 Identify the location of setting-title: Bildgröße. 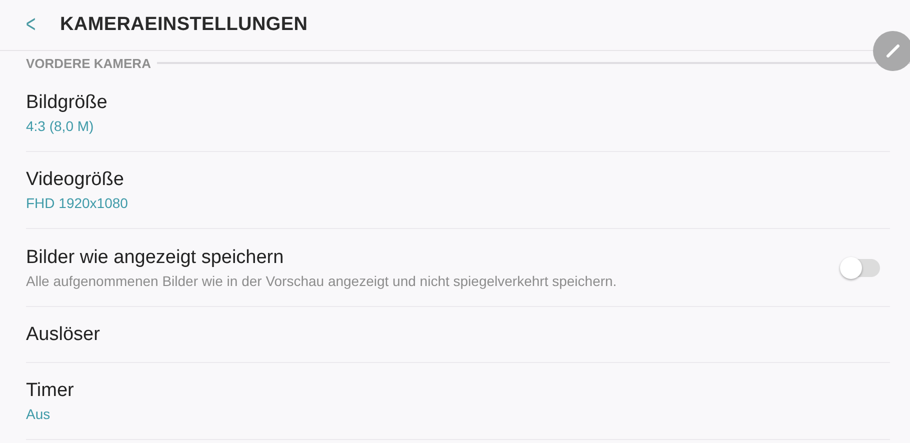
(67, 103).